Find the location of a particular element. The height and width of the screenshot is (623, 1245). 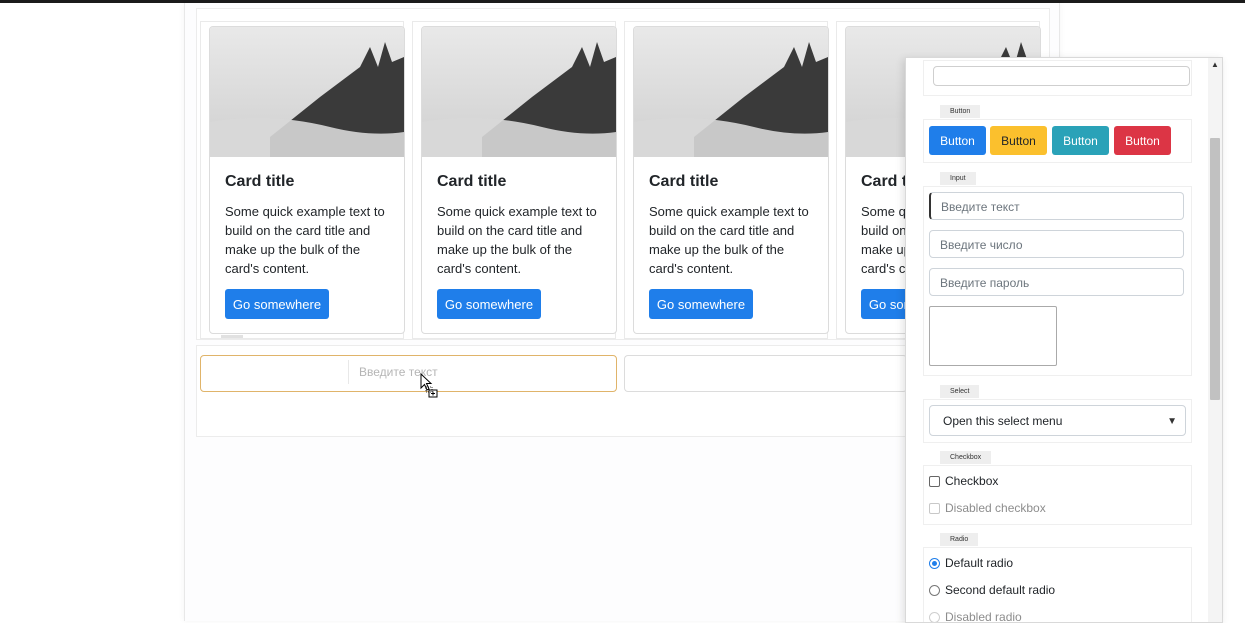

disabled-checkbox is located at coordinates (934, 508).